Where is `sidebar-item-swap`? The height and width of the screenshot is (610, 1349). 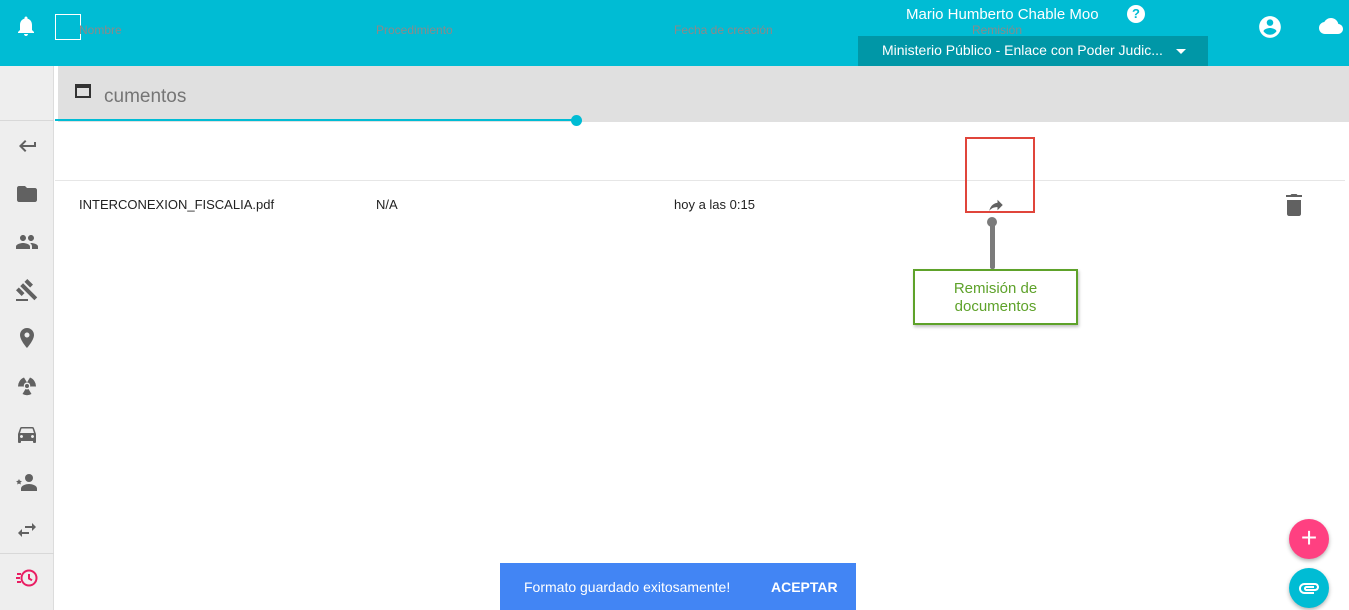 sidebar-item-swap is located at coordinates (27, 530).